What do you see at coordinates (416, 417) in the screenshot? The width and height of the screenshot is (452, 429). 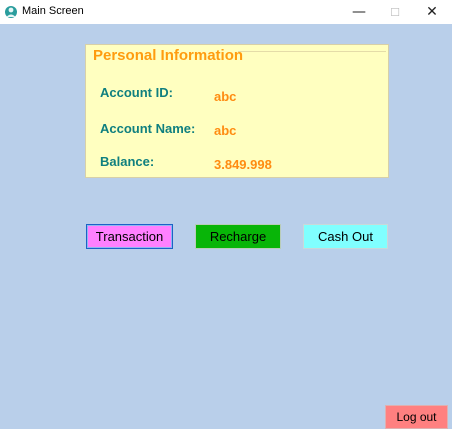 I see `log-out-button: Log out` at bounding box center [416, 417].